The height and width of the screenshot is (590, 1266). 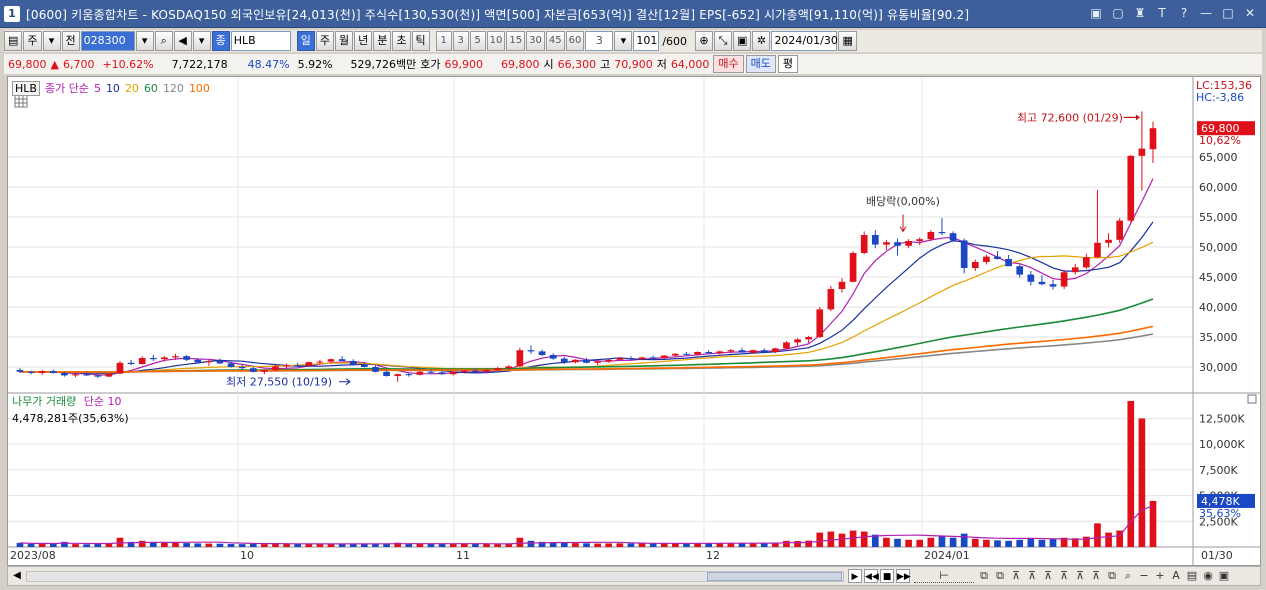 I want to click on play-icon: ▶, so click(x=855, y=576).